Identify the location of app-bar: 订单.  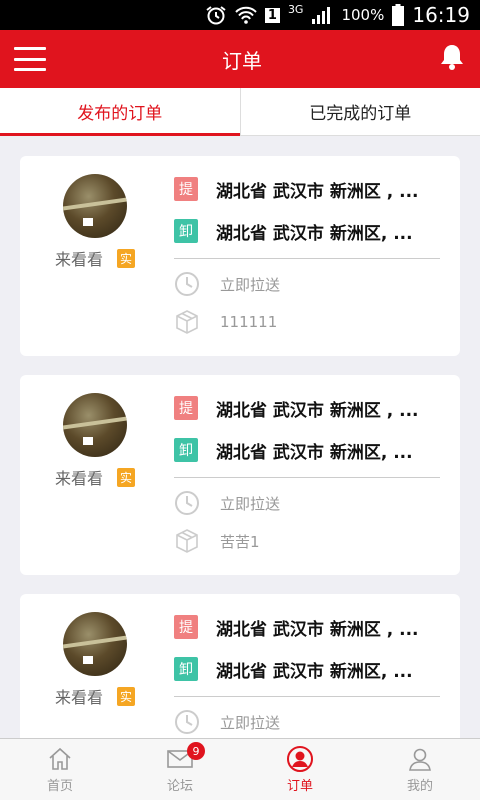
(240, 59).